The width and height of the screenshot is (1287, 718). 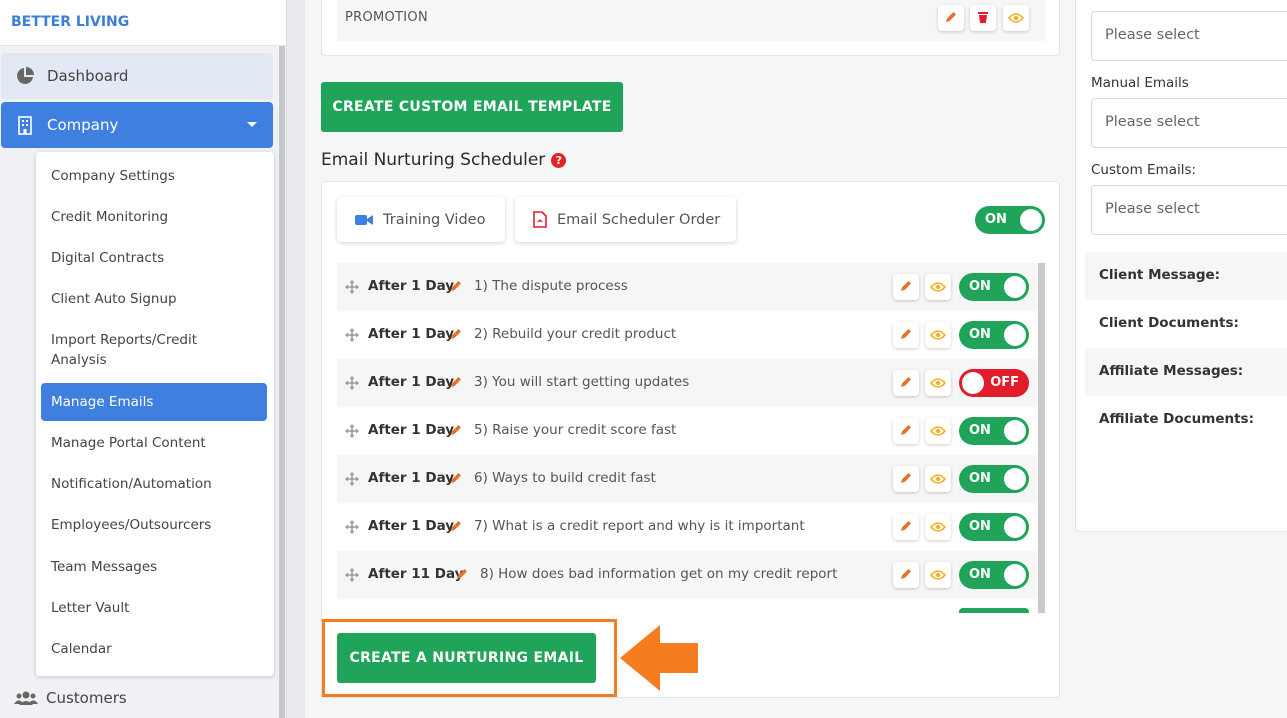 What do you see at coordinates (540, 219) in the screenshot?
I see `pdf-file-icon` at bounding box center [540, 219].